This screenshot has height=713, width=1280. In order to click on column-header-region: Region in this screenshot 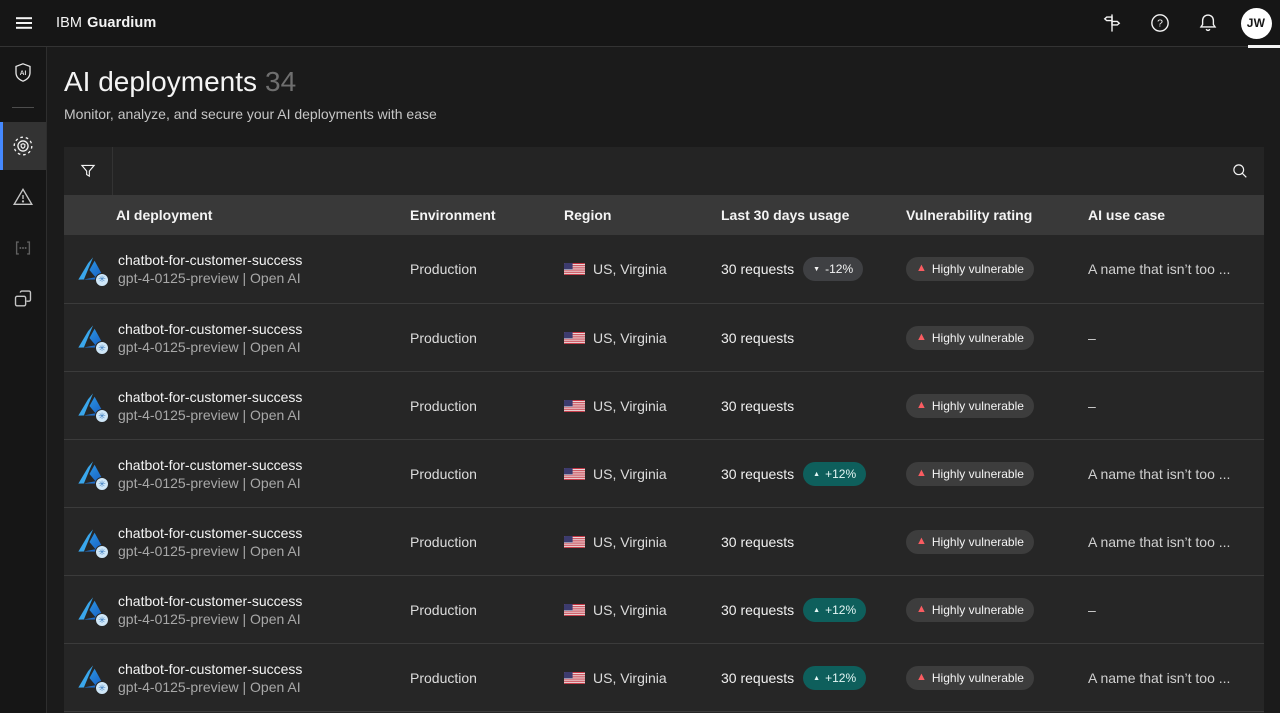, I will do `click(588, 215)`.